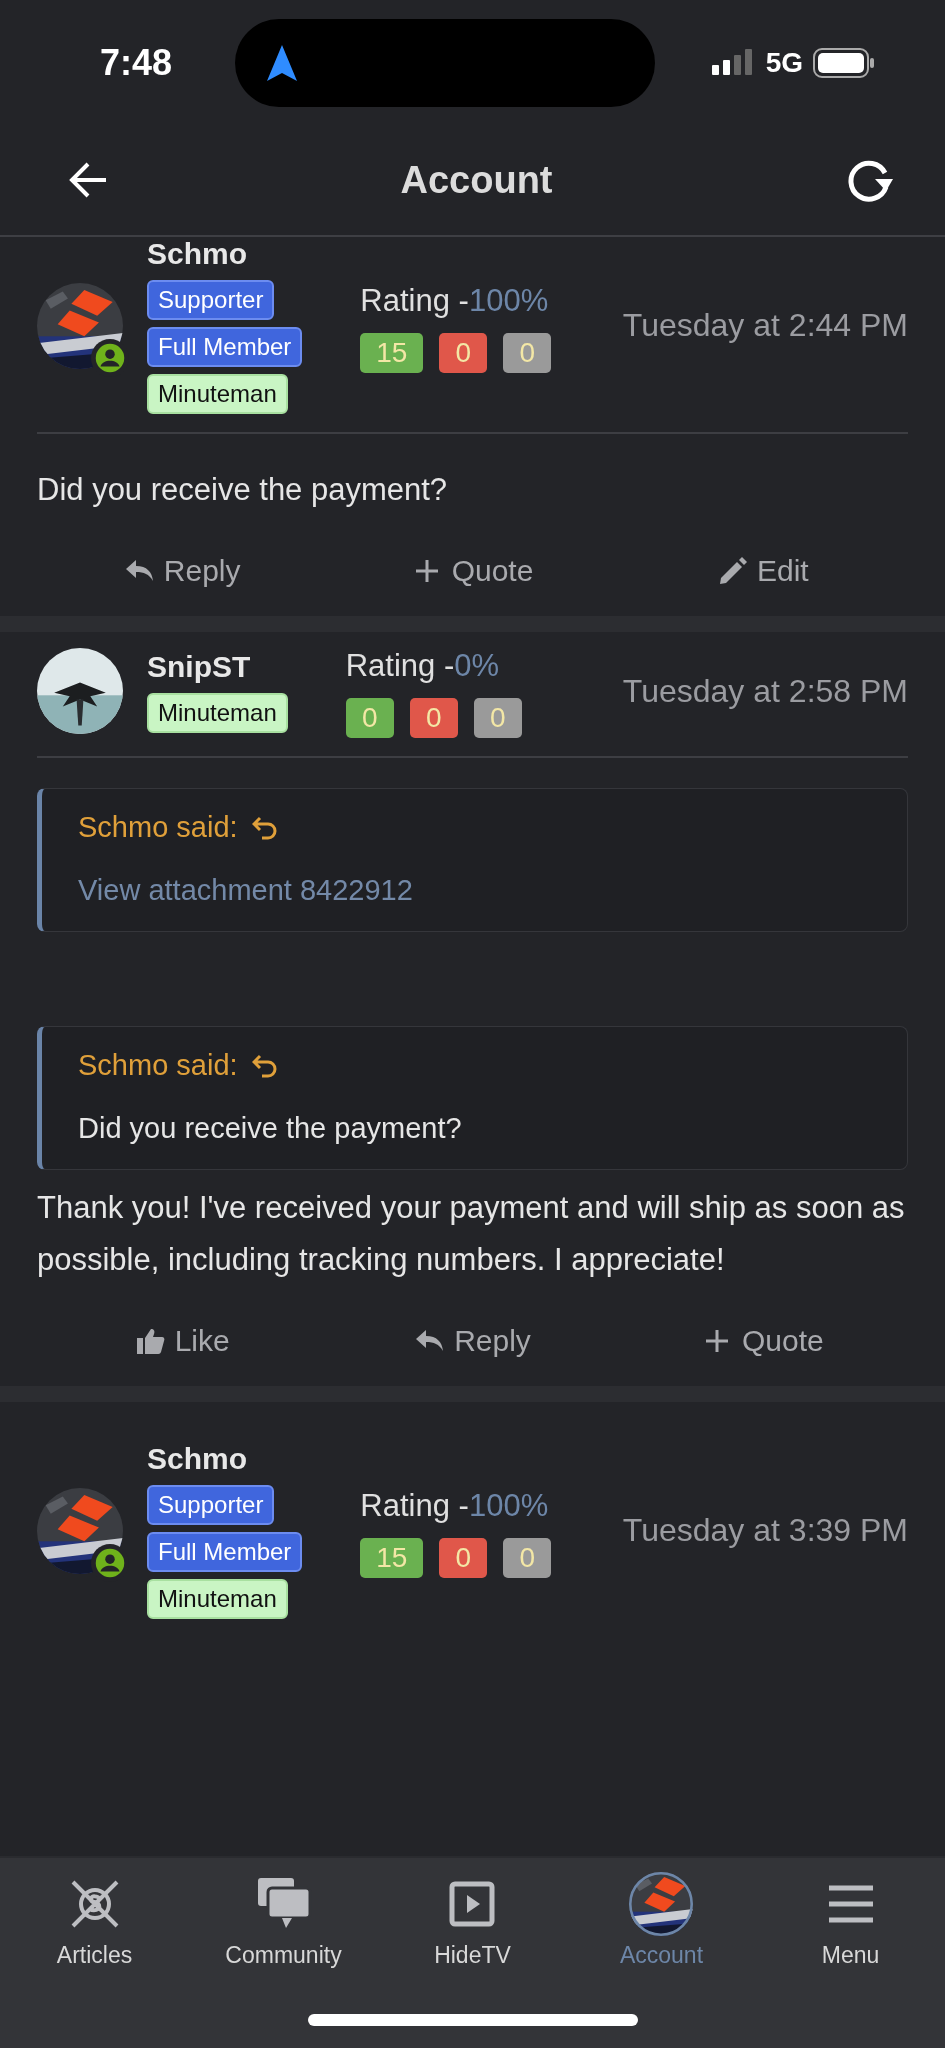 The width and height of the screenshot is (945, 2048). Describe the element at coordinates (283, 1920) in the screenshot. I see `tab-item: Community` at that location.